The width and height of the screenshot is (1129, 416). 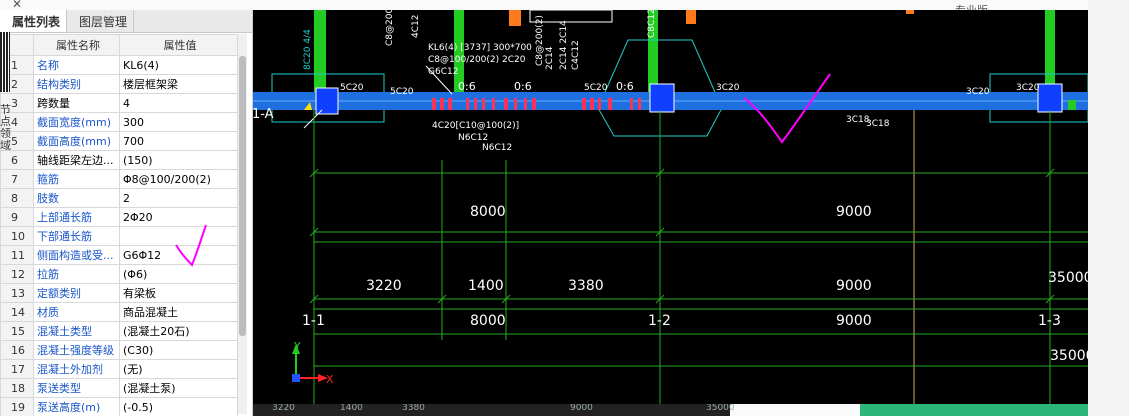 What do you see at coordinates (17, 406) in the screenshot?
I see `row-number: 19` at bounding box center [17, 406].